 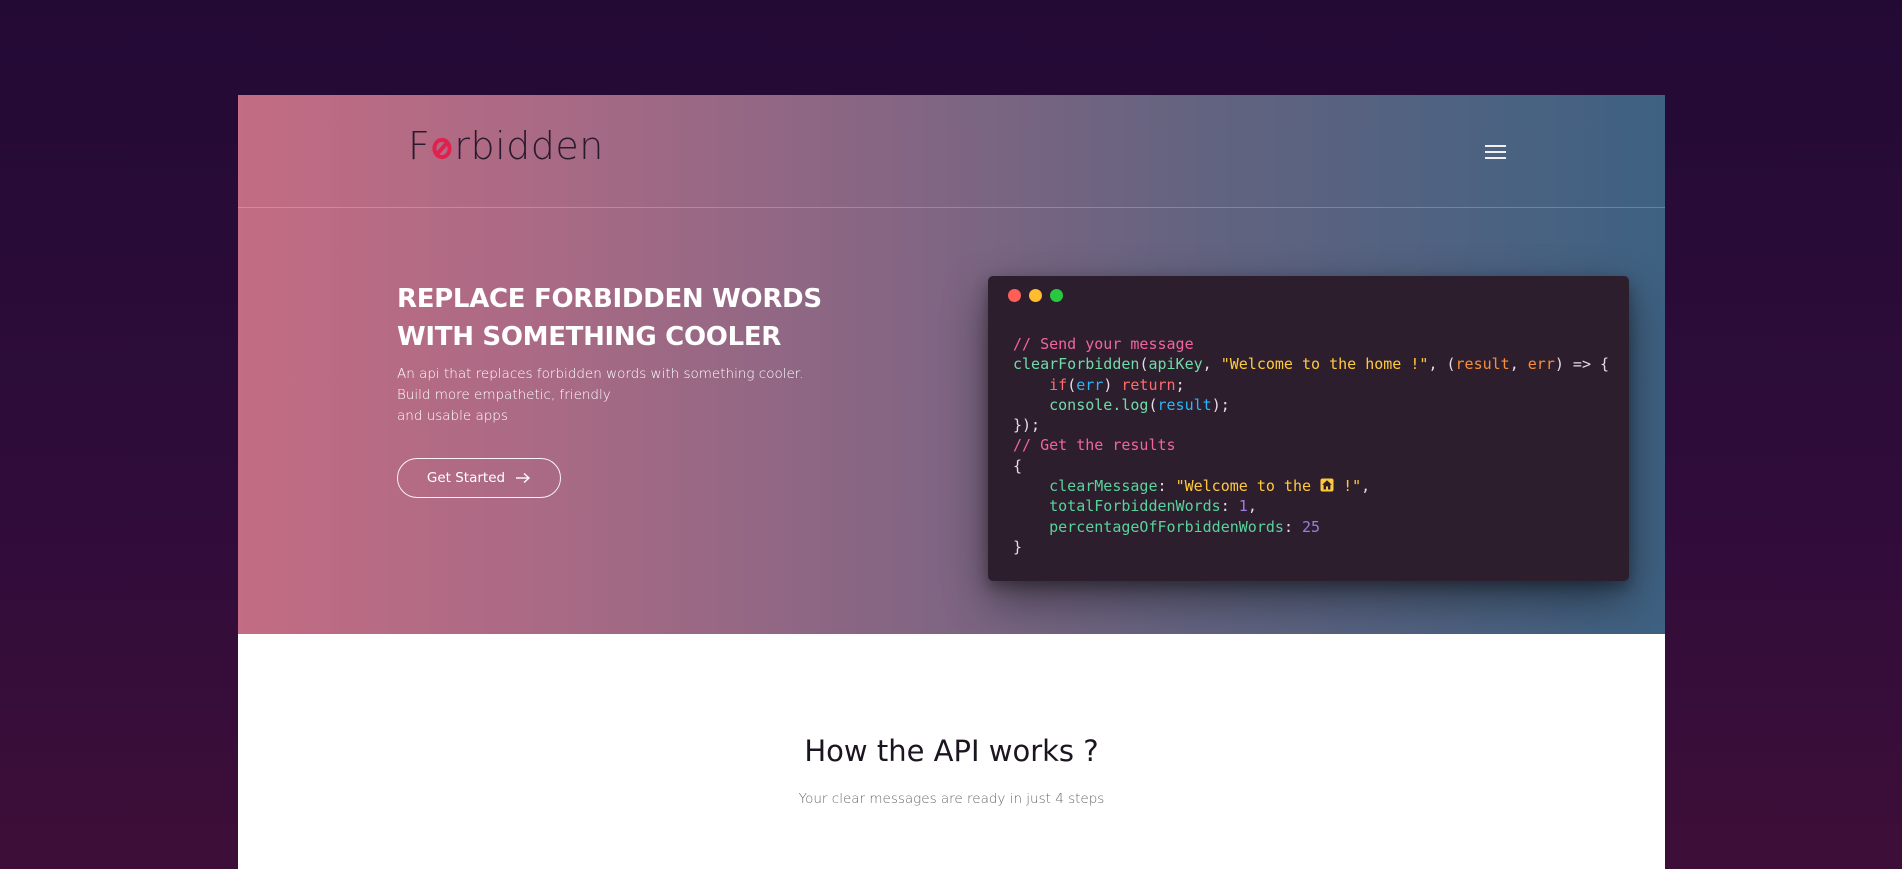 I want to click on code-key-percentage: percentageOfForbiddenWords, so click(x=1166, y=526).